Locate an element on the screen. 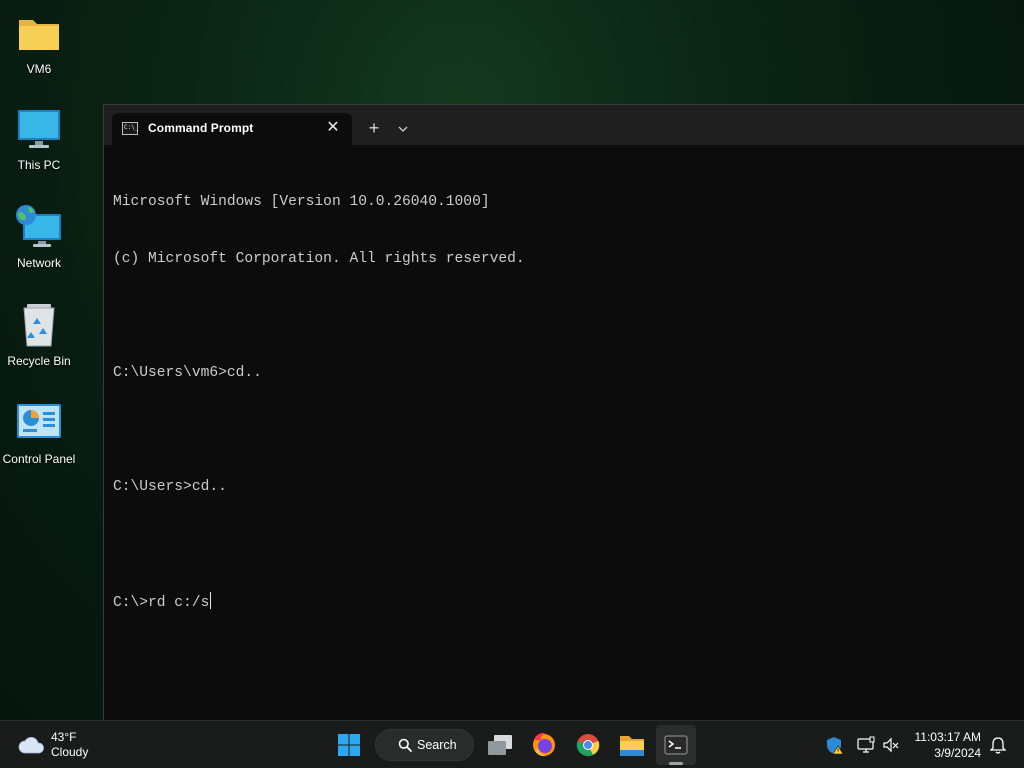 Image resolution: width=1024 pixels, height=768 pixels. security-button is located at coordinates (835, 745).